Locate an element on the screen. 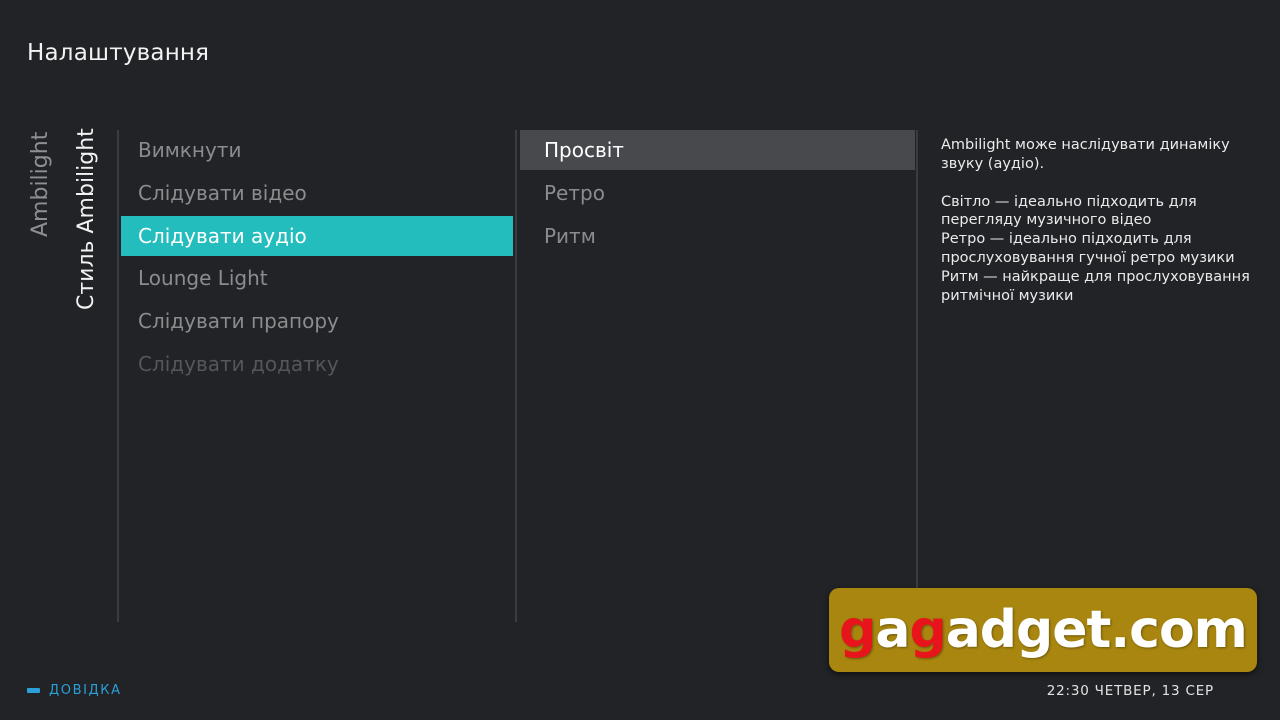  menu-item-follow-flag: Слідувати прапору is located at coordinates (317, 321).